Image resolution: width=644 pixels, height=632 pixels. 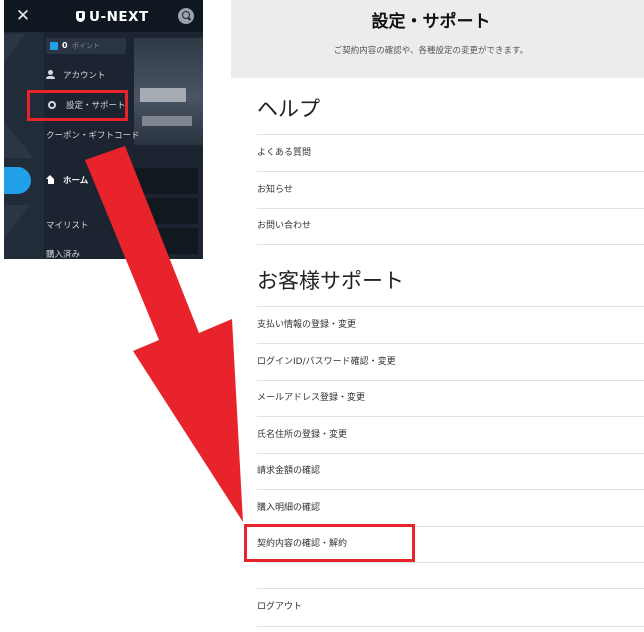 I want to click on help-item-faq: よくある質問, so click(x=450, y=153).